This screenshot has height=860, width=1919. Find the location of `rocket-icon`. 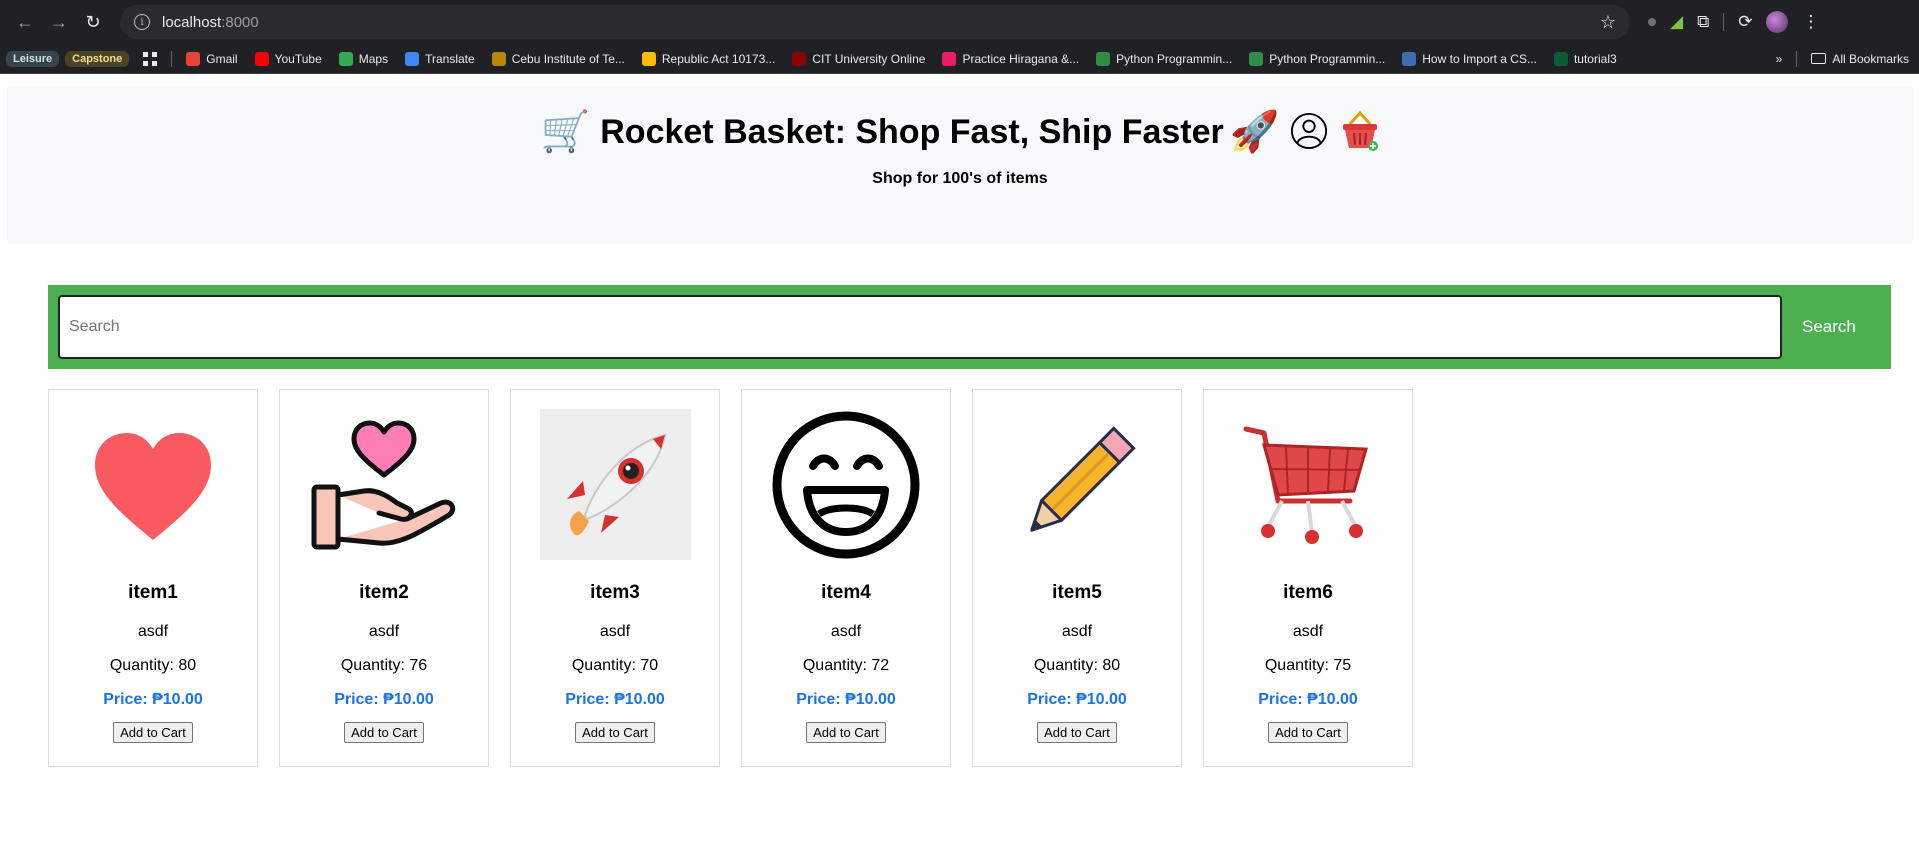

rocket-icon is located at coordinates (617, 484).